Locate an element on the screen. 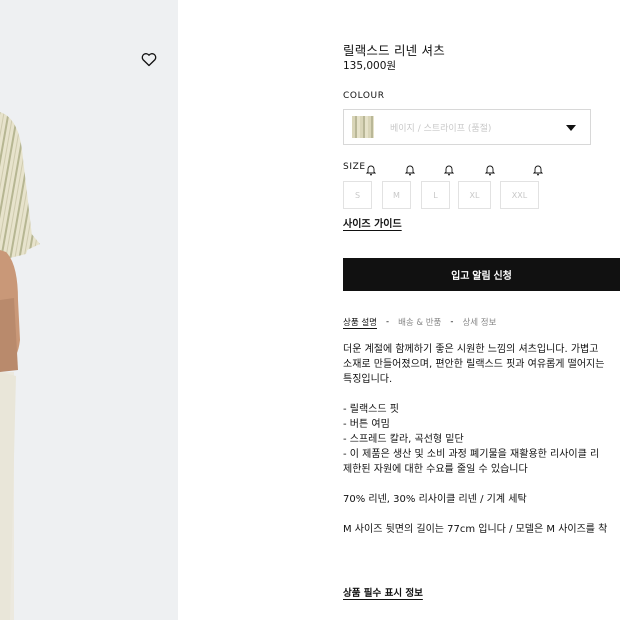 The height and width of the screenshot is (620, 620). size-option-label: M is located at coordinates (396, 195).